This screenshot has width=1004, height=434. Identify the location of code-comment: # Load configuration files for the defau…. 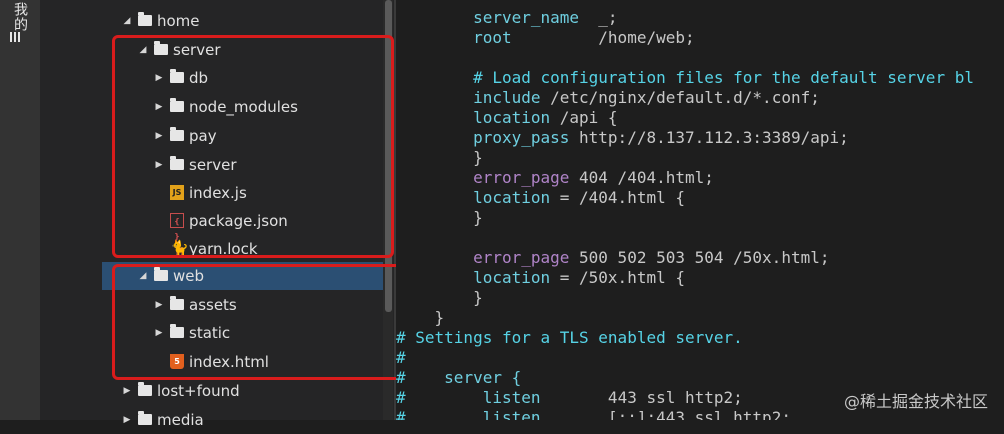
(685, 77).